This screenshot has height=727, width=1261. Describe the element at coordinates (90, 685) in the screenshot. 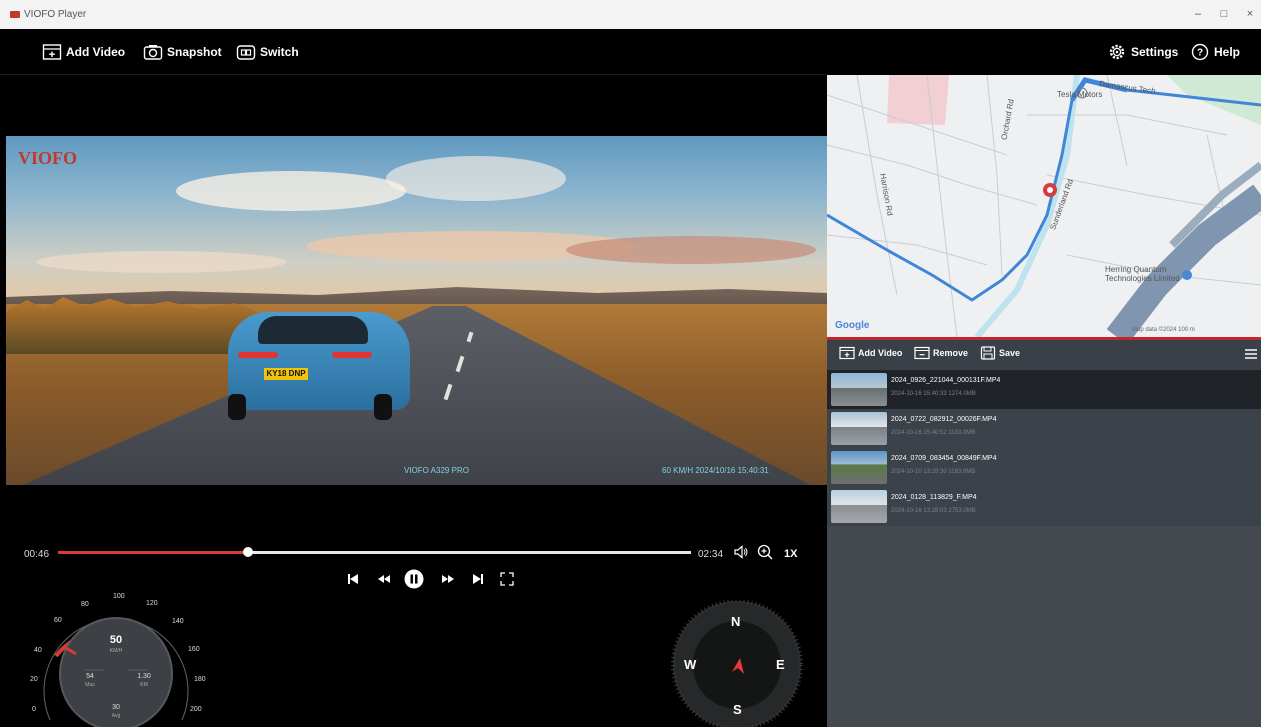

I see `max-speed-label: Max` at that location.